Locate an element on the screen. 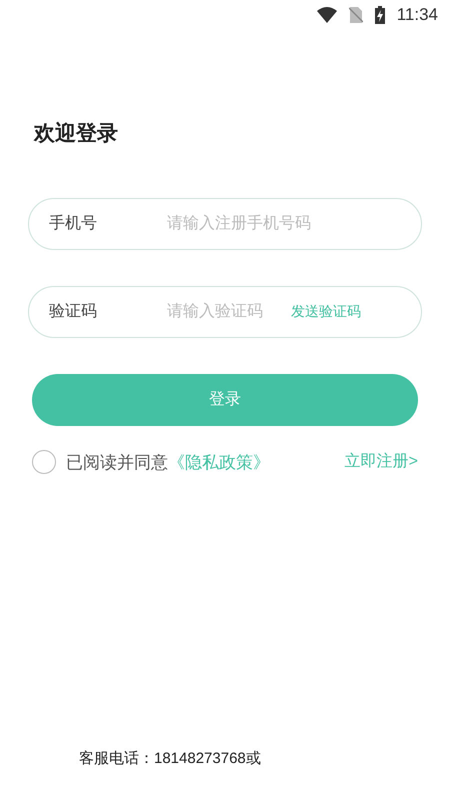 This screenshot has width=450, height=800. input-field: 验证码 请输入验证码 发送验证码 is located at coordinates (225, 312).